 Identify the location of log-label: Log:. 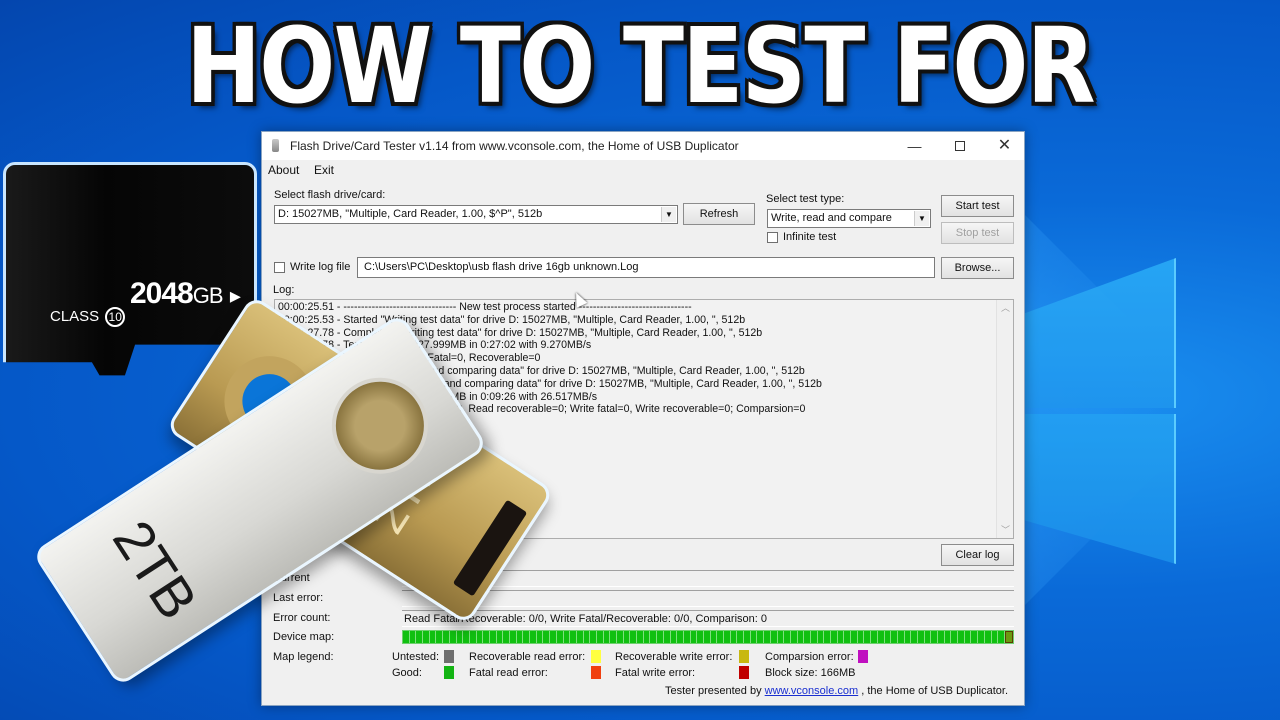
(284, 290).